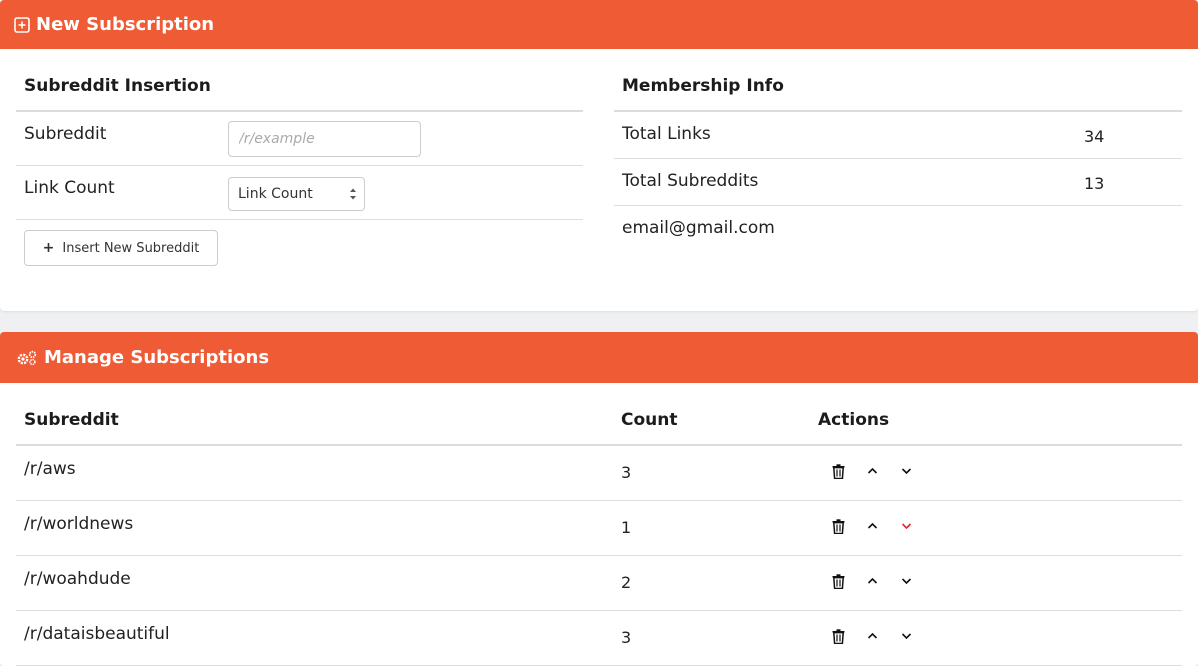 The width and height of the screenshot is (1198, 666). What do you see at coordinates (626, 582) in the screenshot?
I see `count-cell: 2` at bounding box center [626, 582].